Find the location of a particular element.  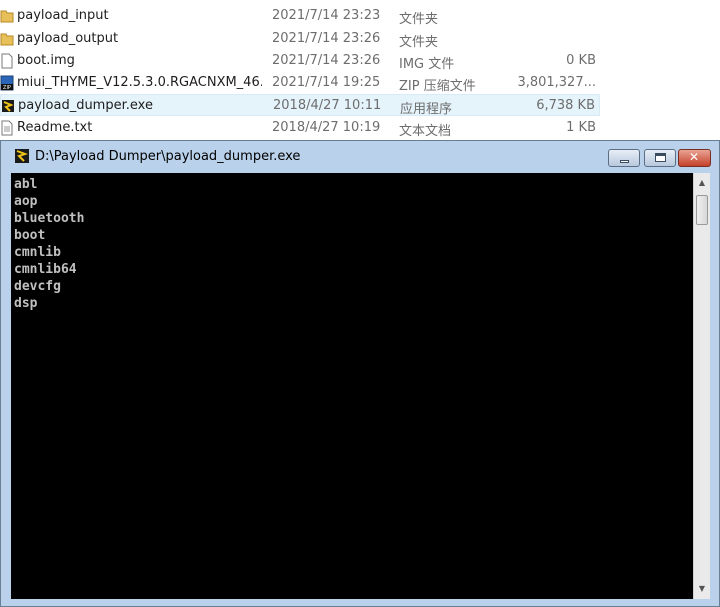

file-type: 文本文档 is located at coordinates (425, 131).